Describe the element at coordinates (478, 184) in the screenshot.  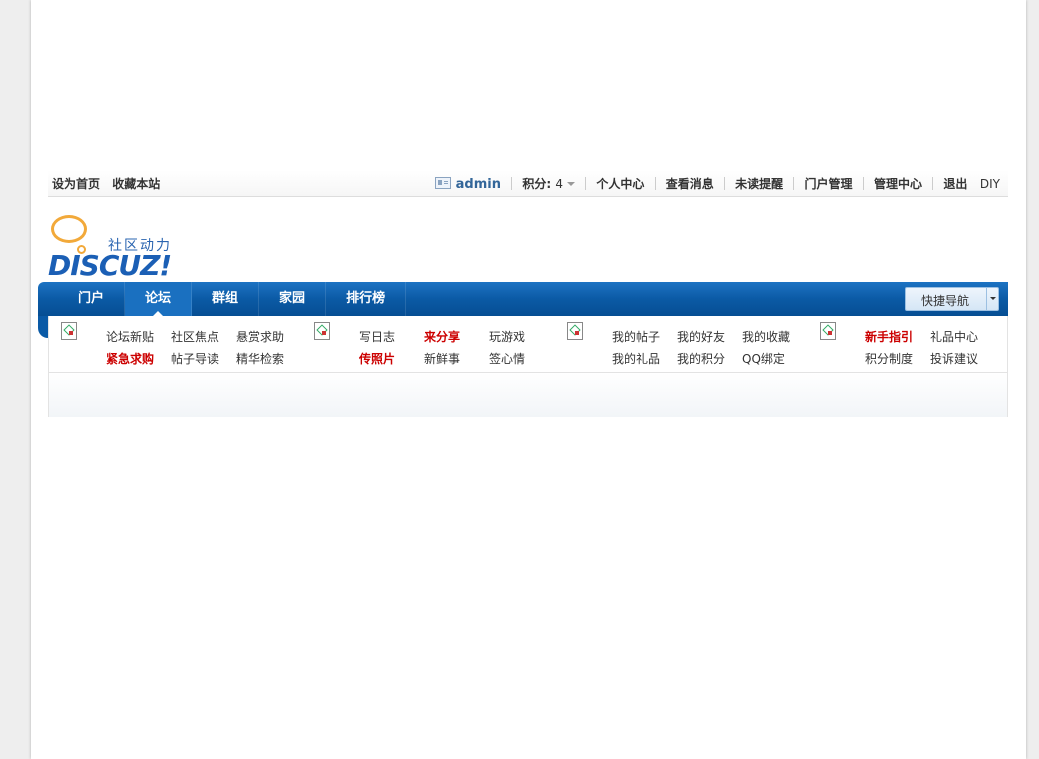
I see `username-link: admin` at that location.